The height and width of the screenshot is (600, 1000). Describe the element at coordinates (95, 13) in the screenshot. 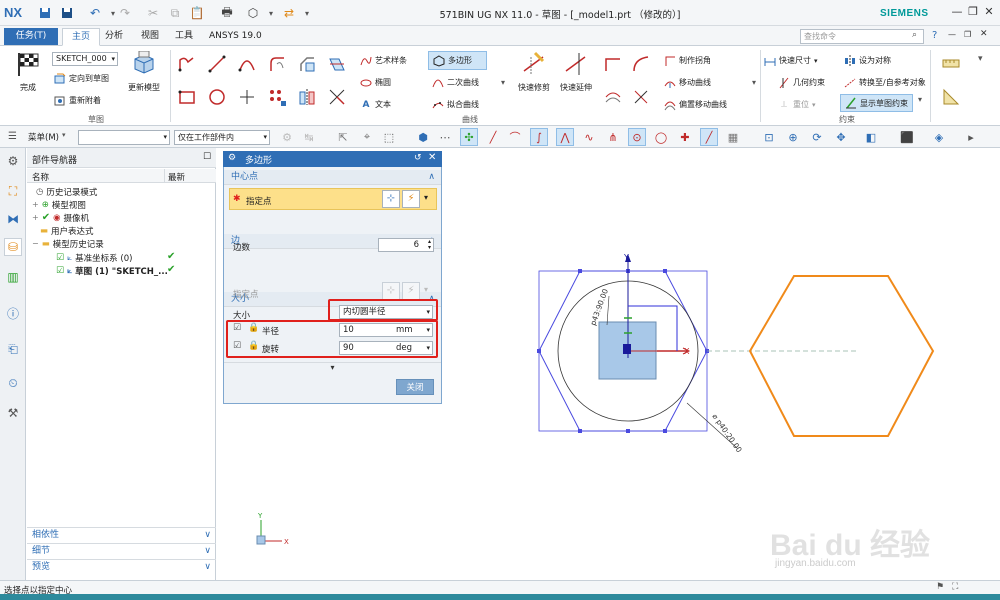

I see `undo-icon: ↶` at that location.